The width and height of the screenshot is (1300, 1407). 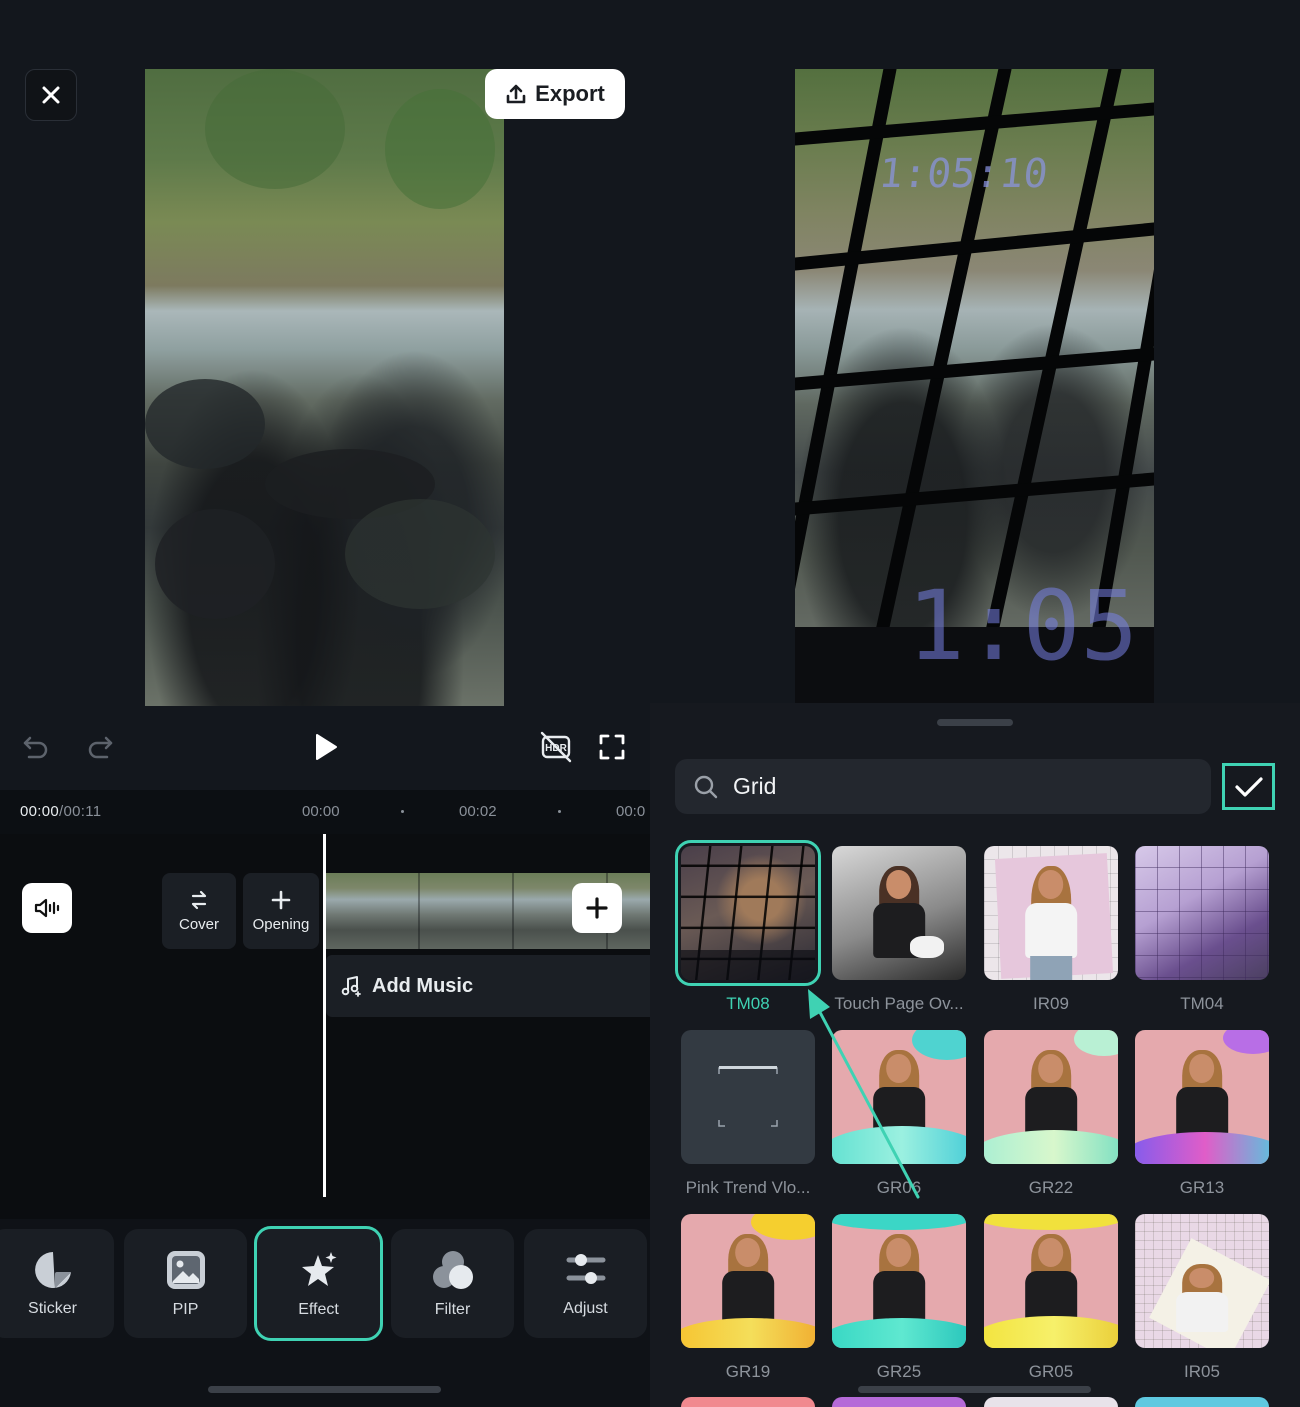 What do you see at coordinates (1051, 930) in the screenshot?
I see `effect-item-ir09: IR09` at bounding box center [1051, 930].